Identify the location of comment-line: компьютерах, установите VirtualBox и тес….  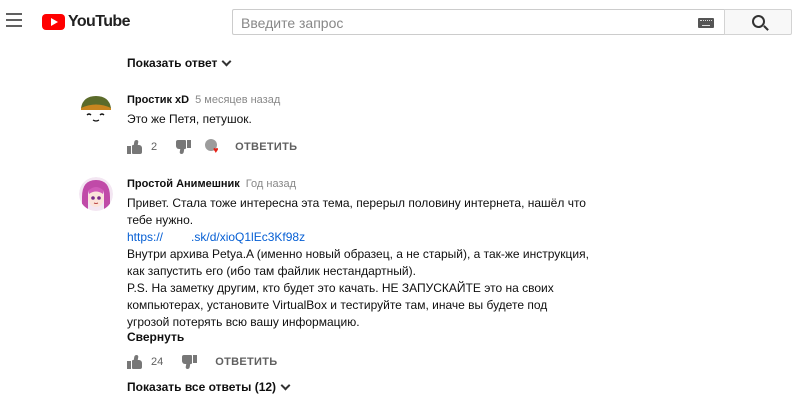
(337, 305).